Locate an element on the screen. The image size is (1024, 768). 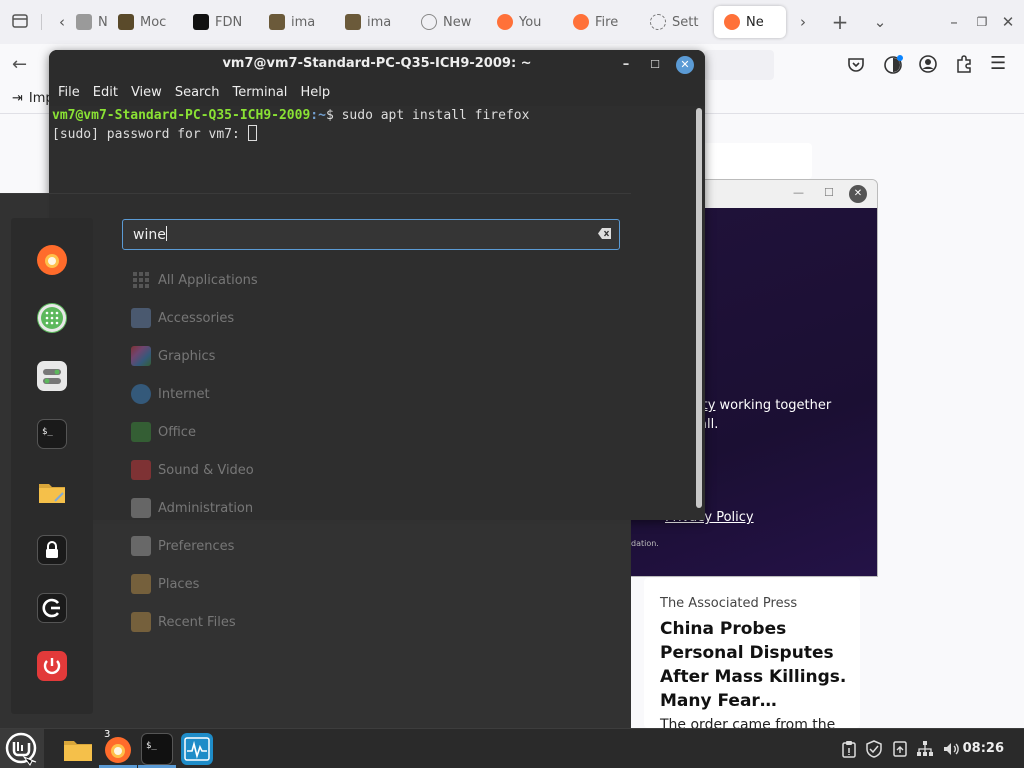
terminal-icon: $_ is located at coordinates (52, 434).